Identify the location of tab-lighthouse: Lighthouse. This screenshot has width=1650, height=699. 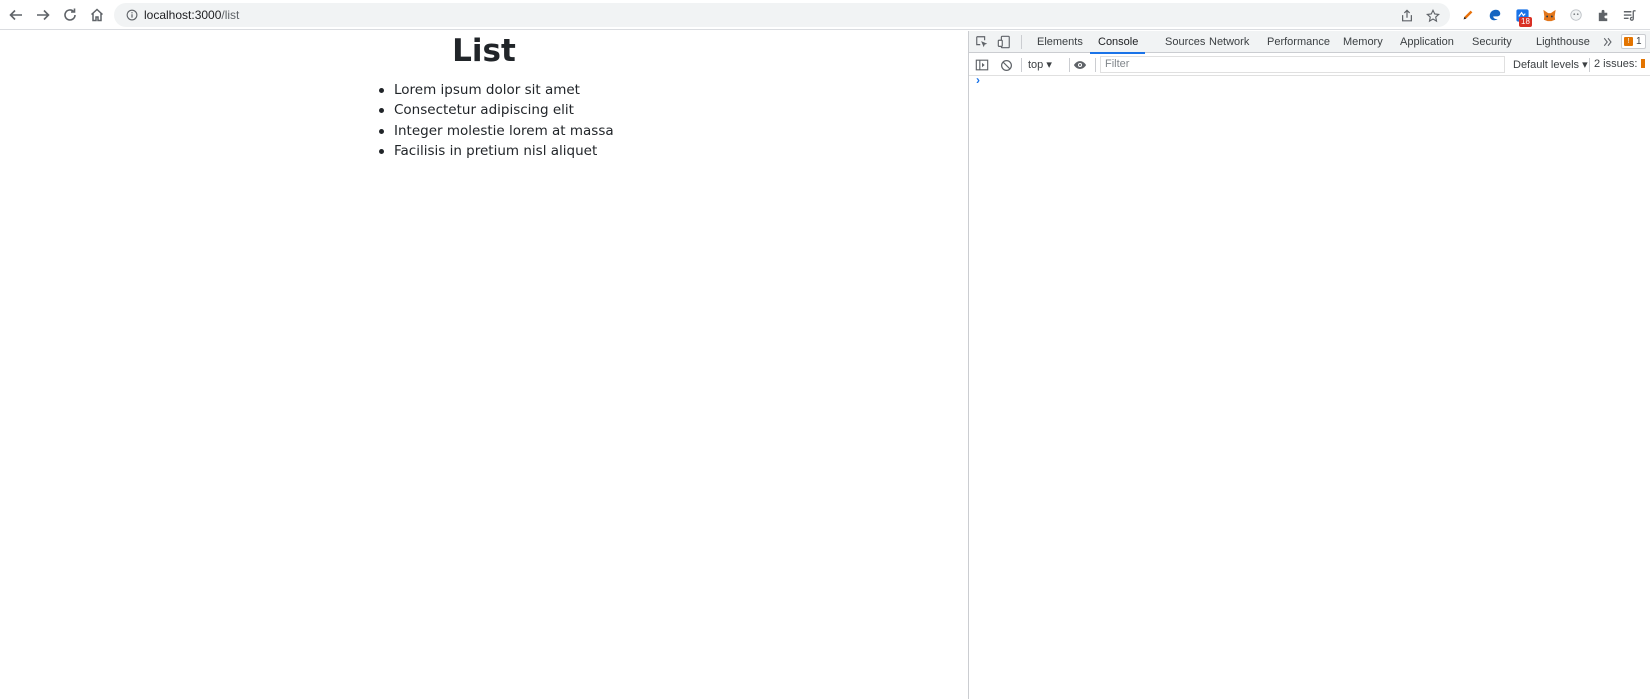
(1563, 42).